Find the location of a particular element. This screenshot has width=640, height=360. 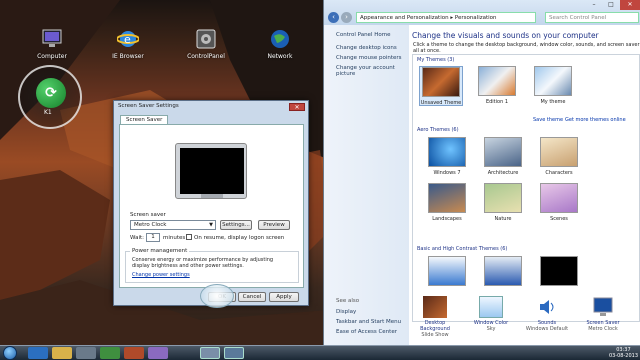

see-also-taskbar-link: Taskbar and Start Menu is located at coordinates (368, 322).